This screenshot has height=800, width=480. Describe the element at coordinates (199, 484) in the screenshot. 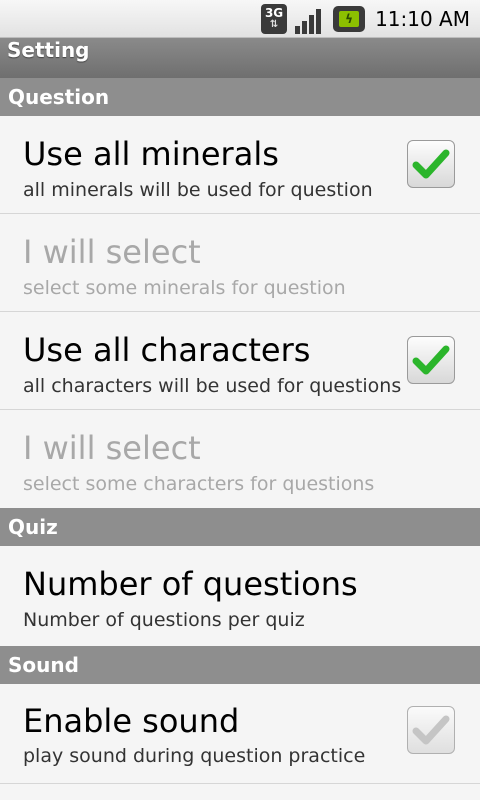

I see `pref-summary: select some characters for questions` at that location.